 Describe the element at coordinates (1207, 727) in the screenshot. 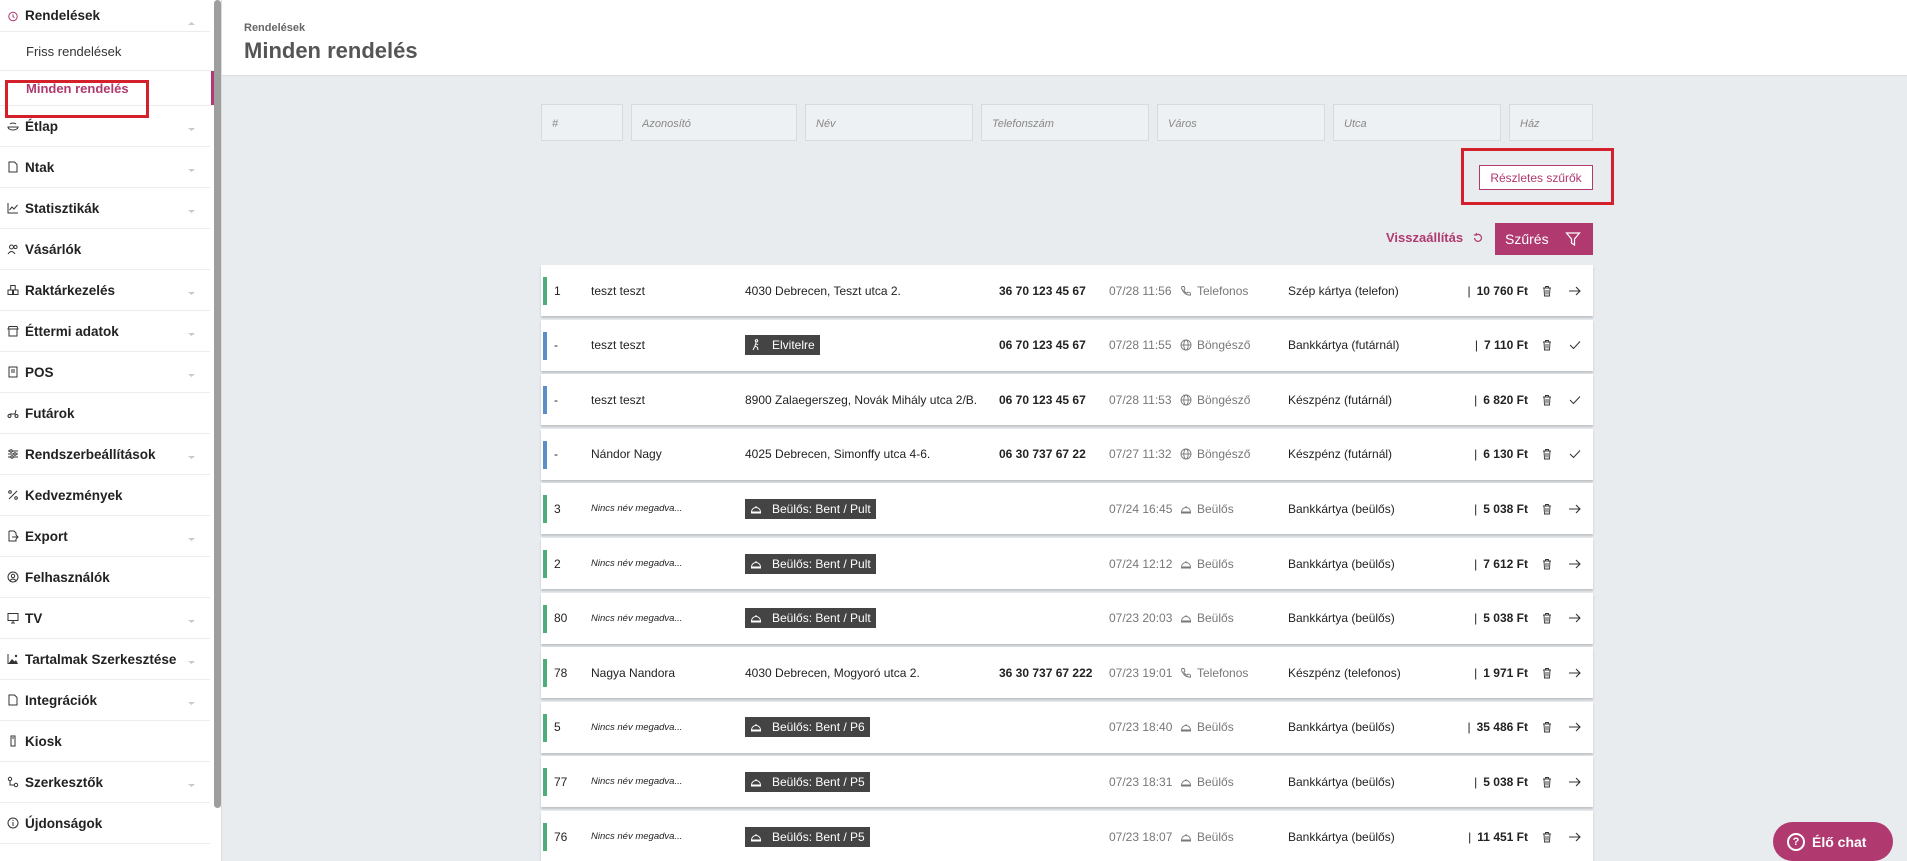

I see `order-source: Beülős` at that location.